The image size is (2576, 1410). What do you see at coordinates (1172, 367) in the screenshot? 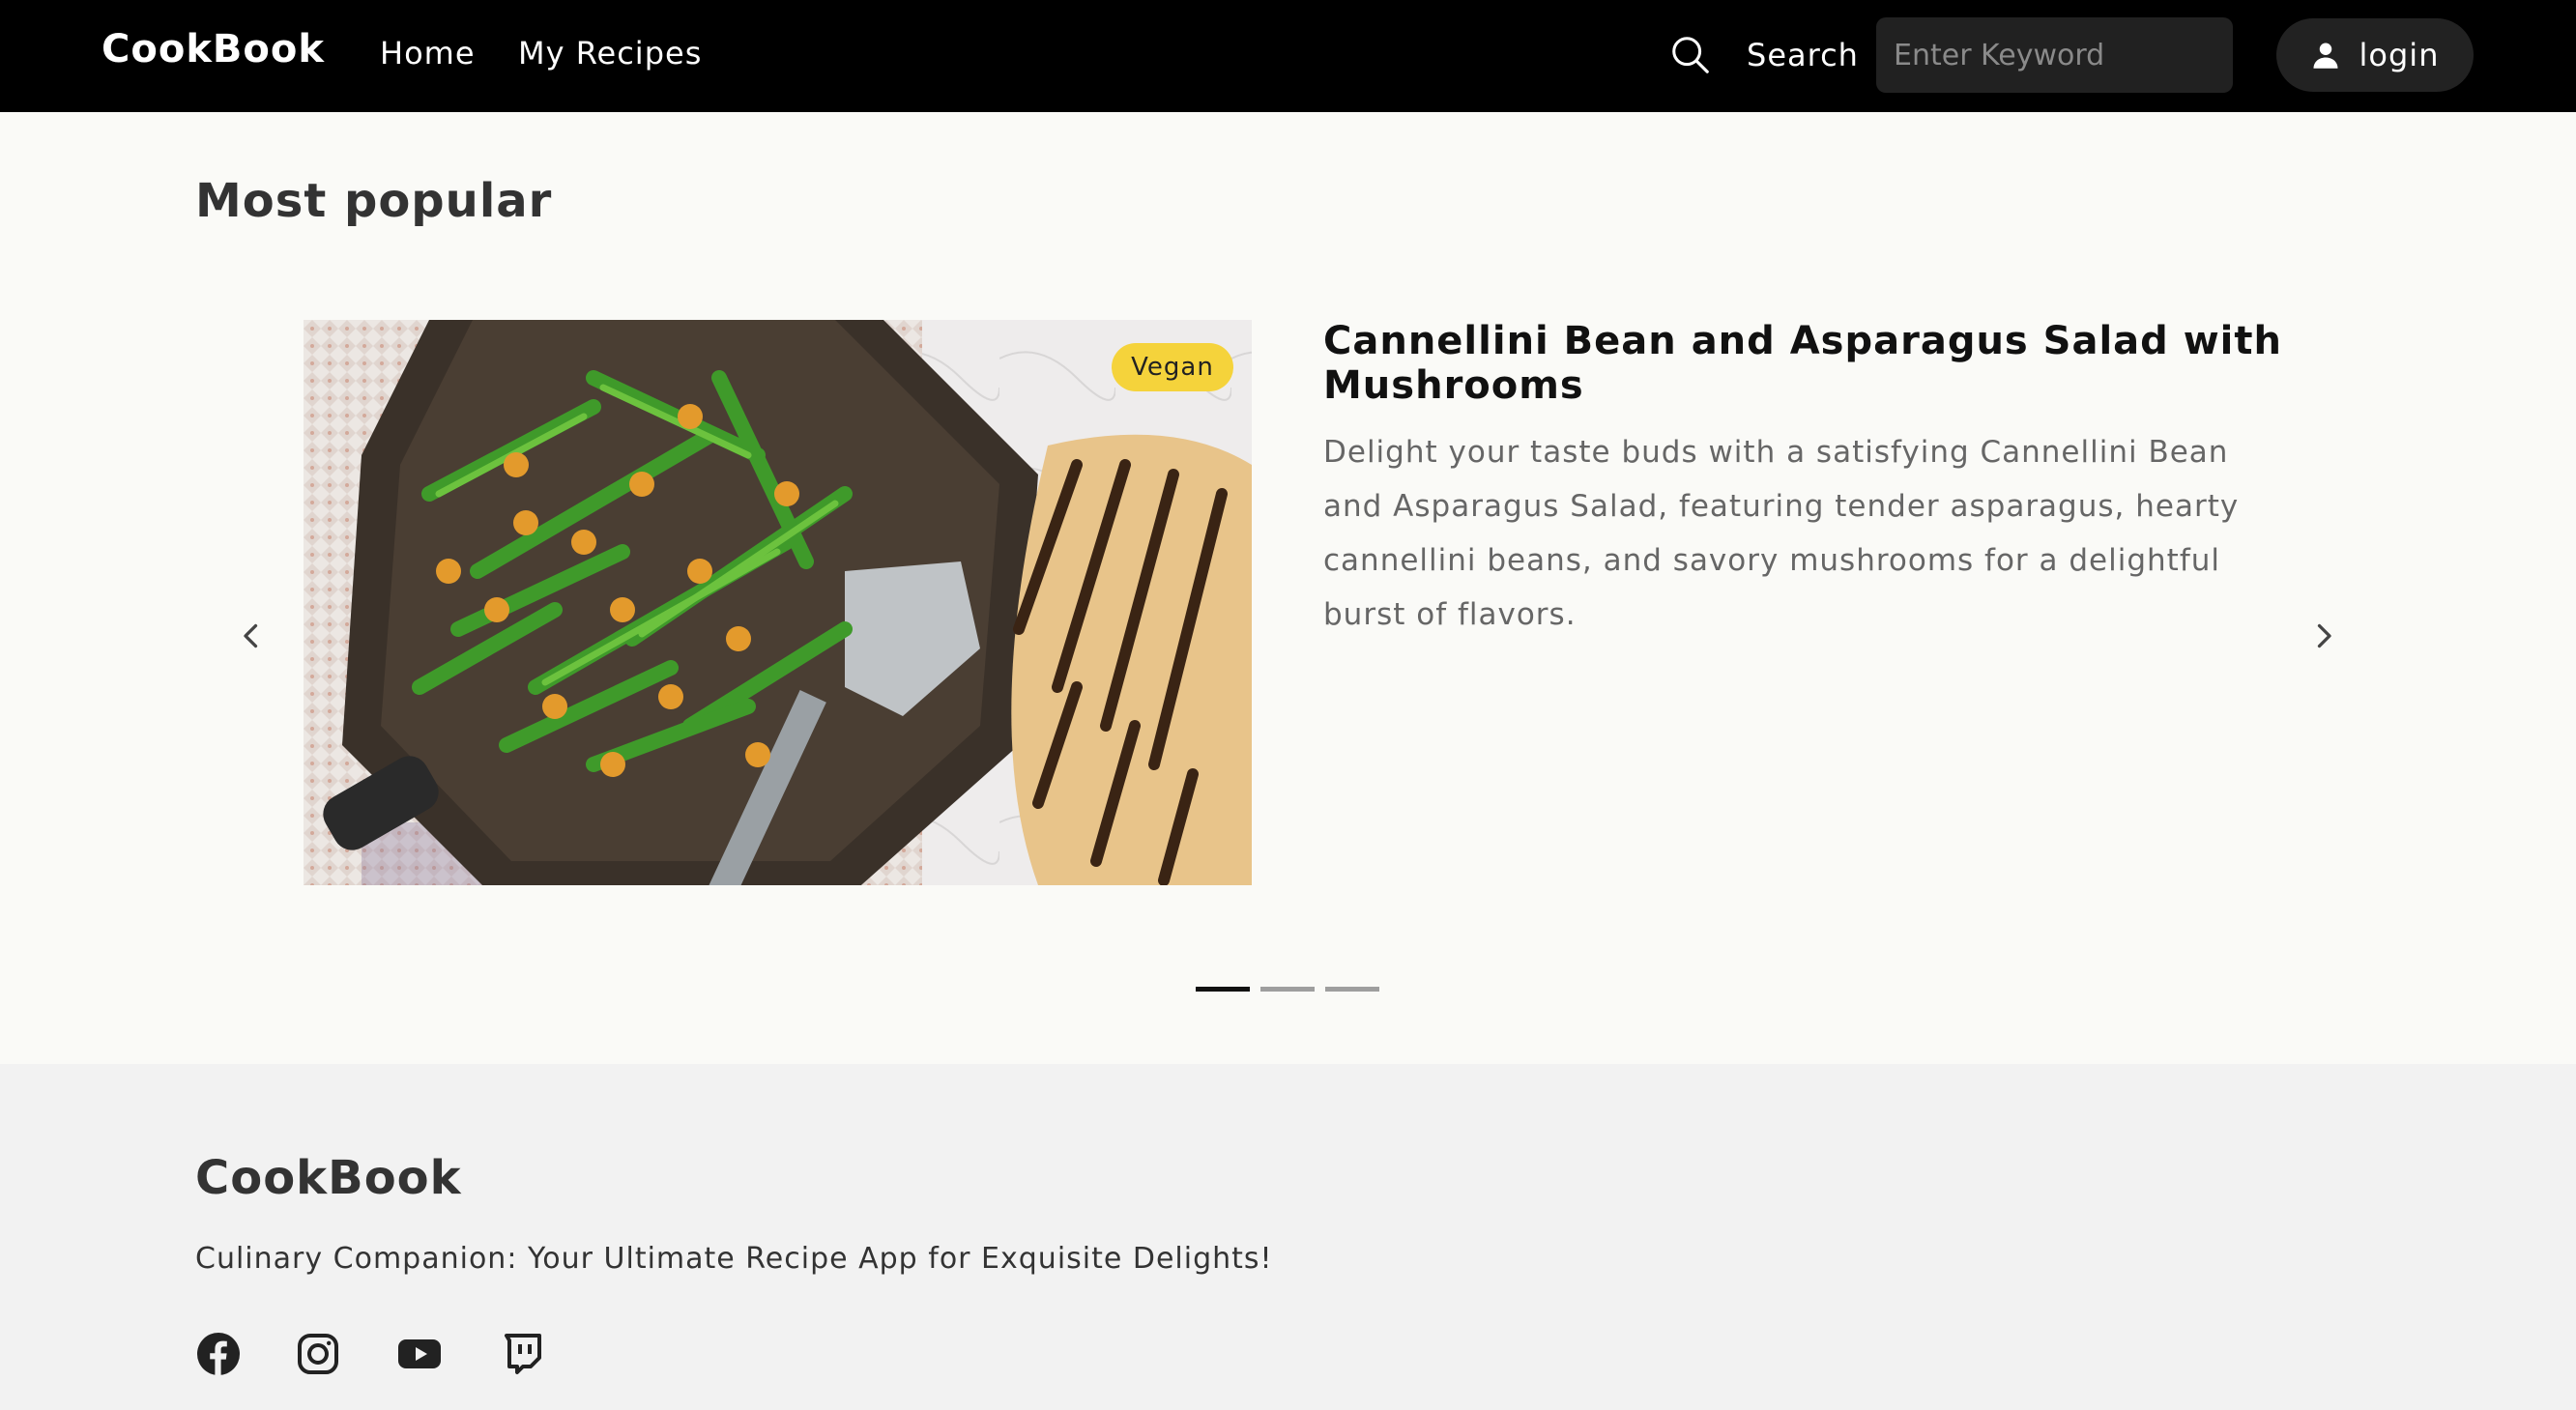
I see `diet-badge: Vegan` at bounding box center [1172, 367].